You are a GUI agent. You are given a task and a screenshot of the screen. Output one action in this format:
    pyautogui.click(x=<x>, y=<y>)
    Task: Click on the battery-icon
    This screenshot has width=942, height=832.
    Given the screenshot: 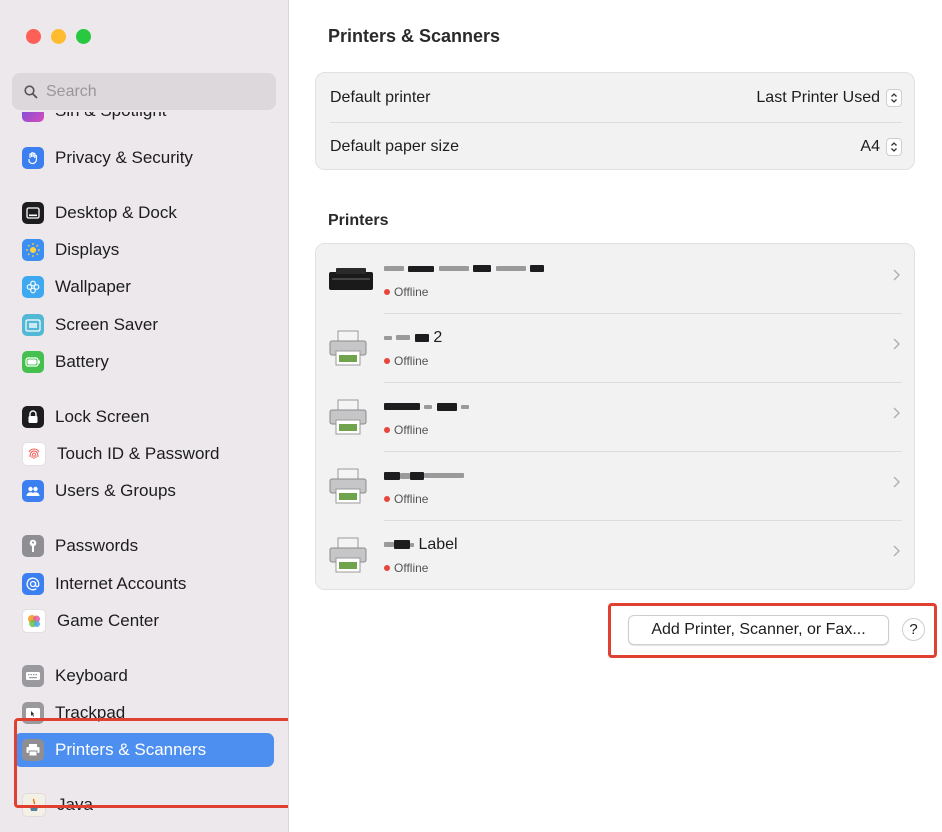 What is the action you would take?
    pyautogui.click(x=33, y=362)
    